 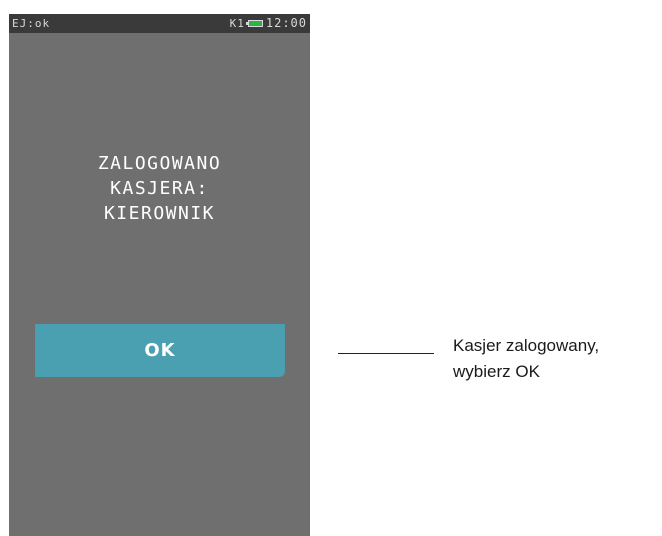 What do you see at coordinates (237, 23) in the screenshot?
I see `keyboard-indicator: K1` at bounding box center [237, 23].